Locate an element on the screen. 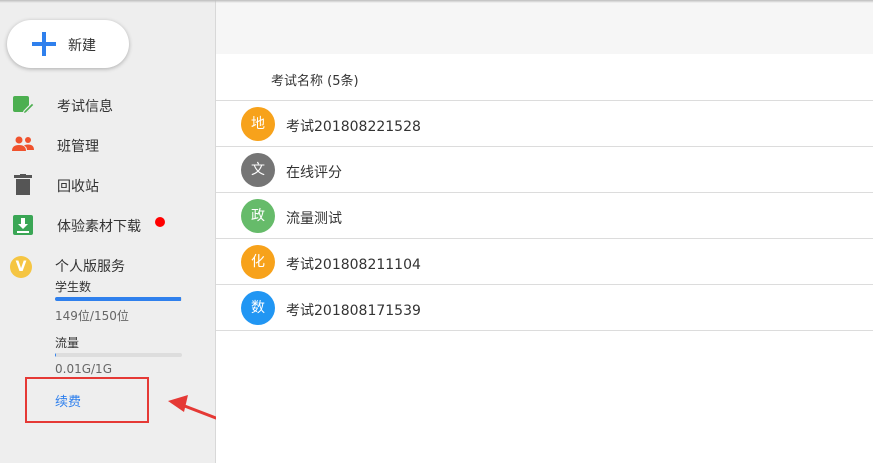 This screenshot has width=873, height=463. sidebar-item-class-management: 班管理 is located at coordinates (107, 144).